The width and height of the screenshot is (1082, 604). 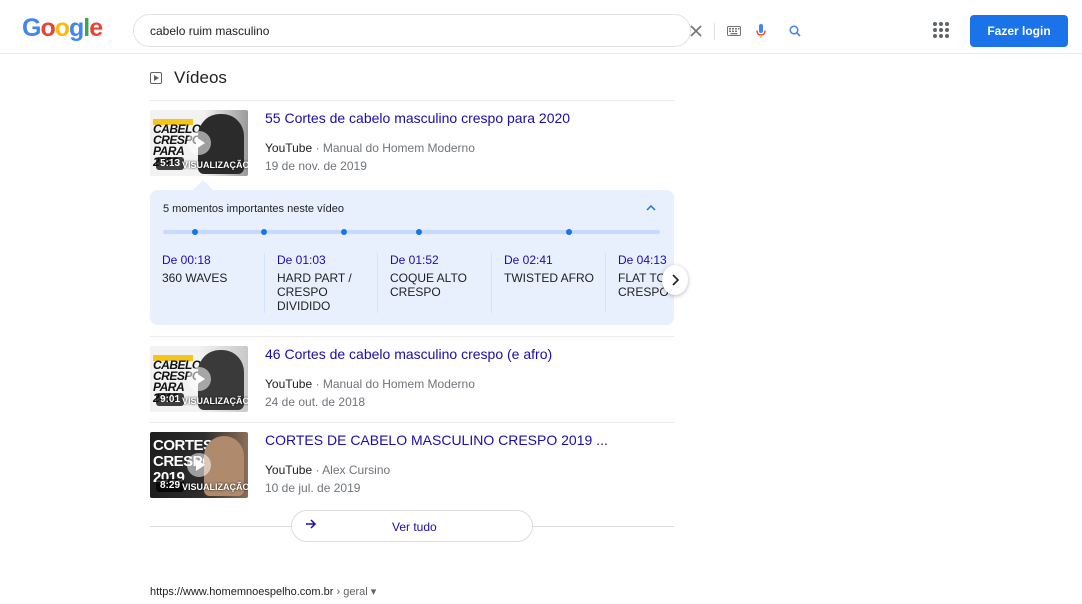 What do you see at coordinates (313, 488) in the screenshot?
I see `video-date: 10 de jul. de 2019` at bounding box center [313, 488].